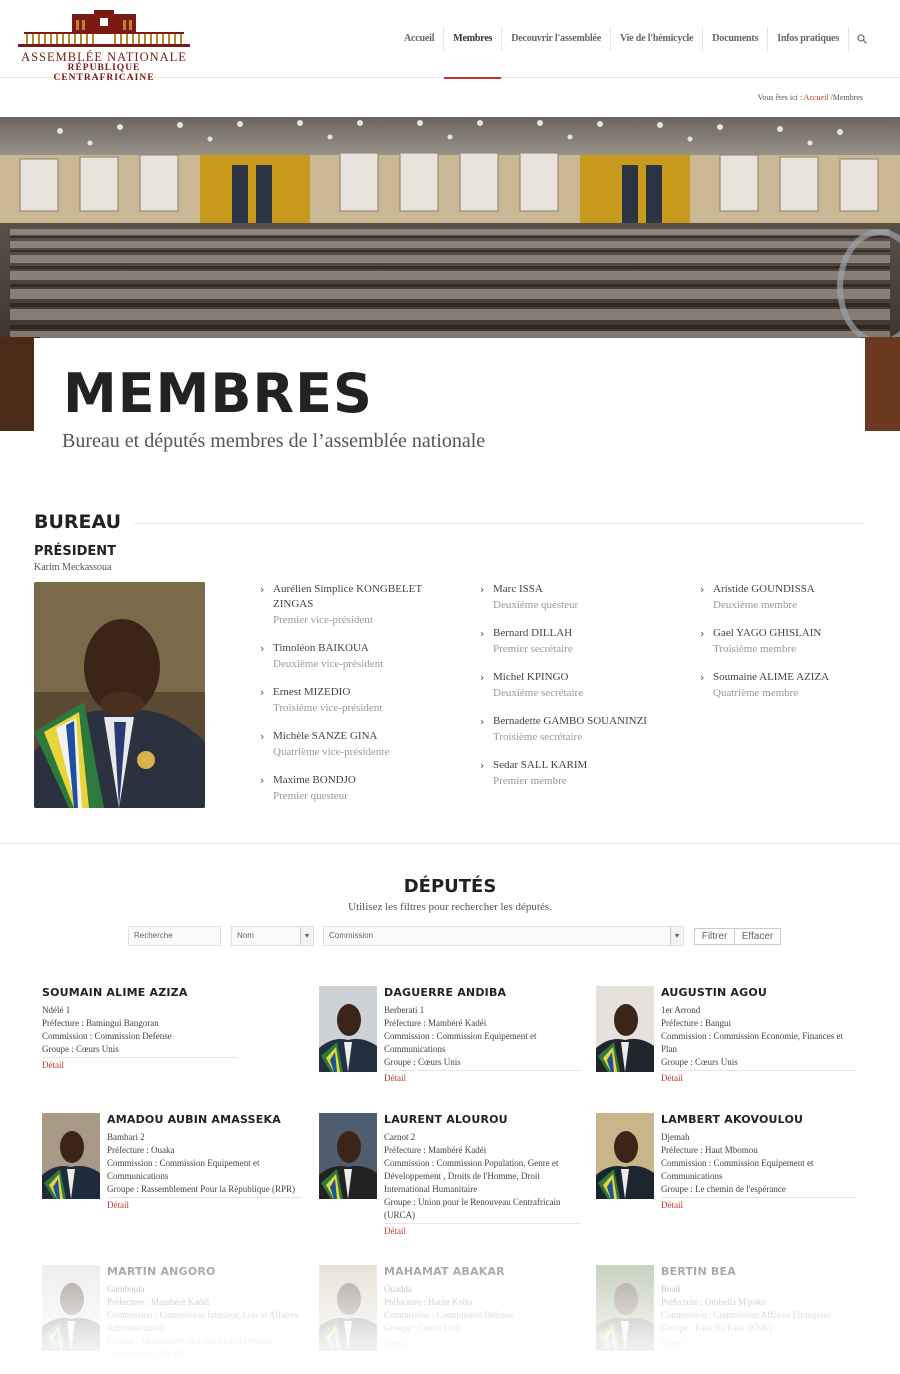 The width and height of the screenshot is (900, 1374). Describe the element at coordinates (575, 598) in the screenshot. I see `bureau-member: › Marc ISSA Deuxième questeur` at that location.